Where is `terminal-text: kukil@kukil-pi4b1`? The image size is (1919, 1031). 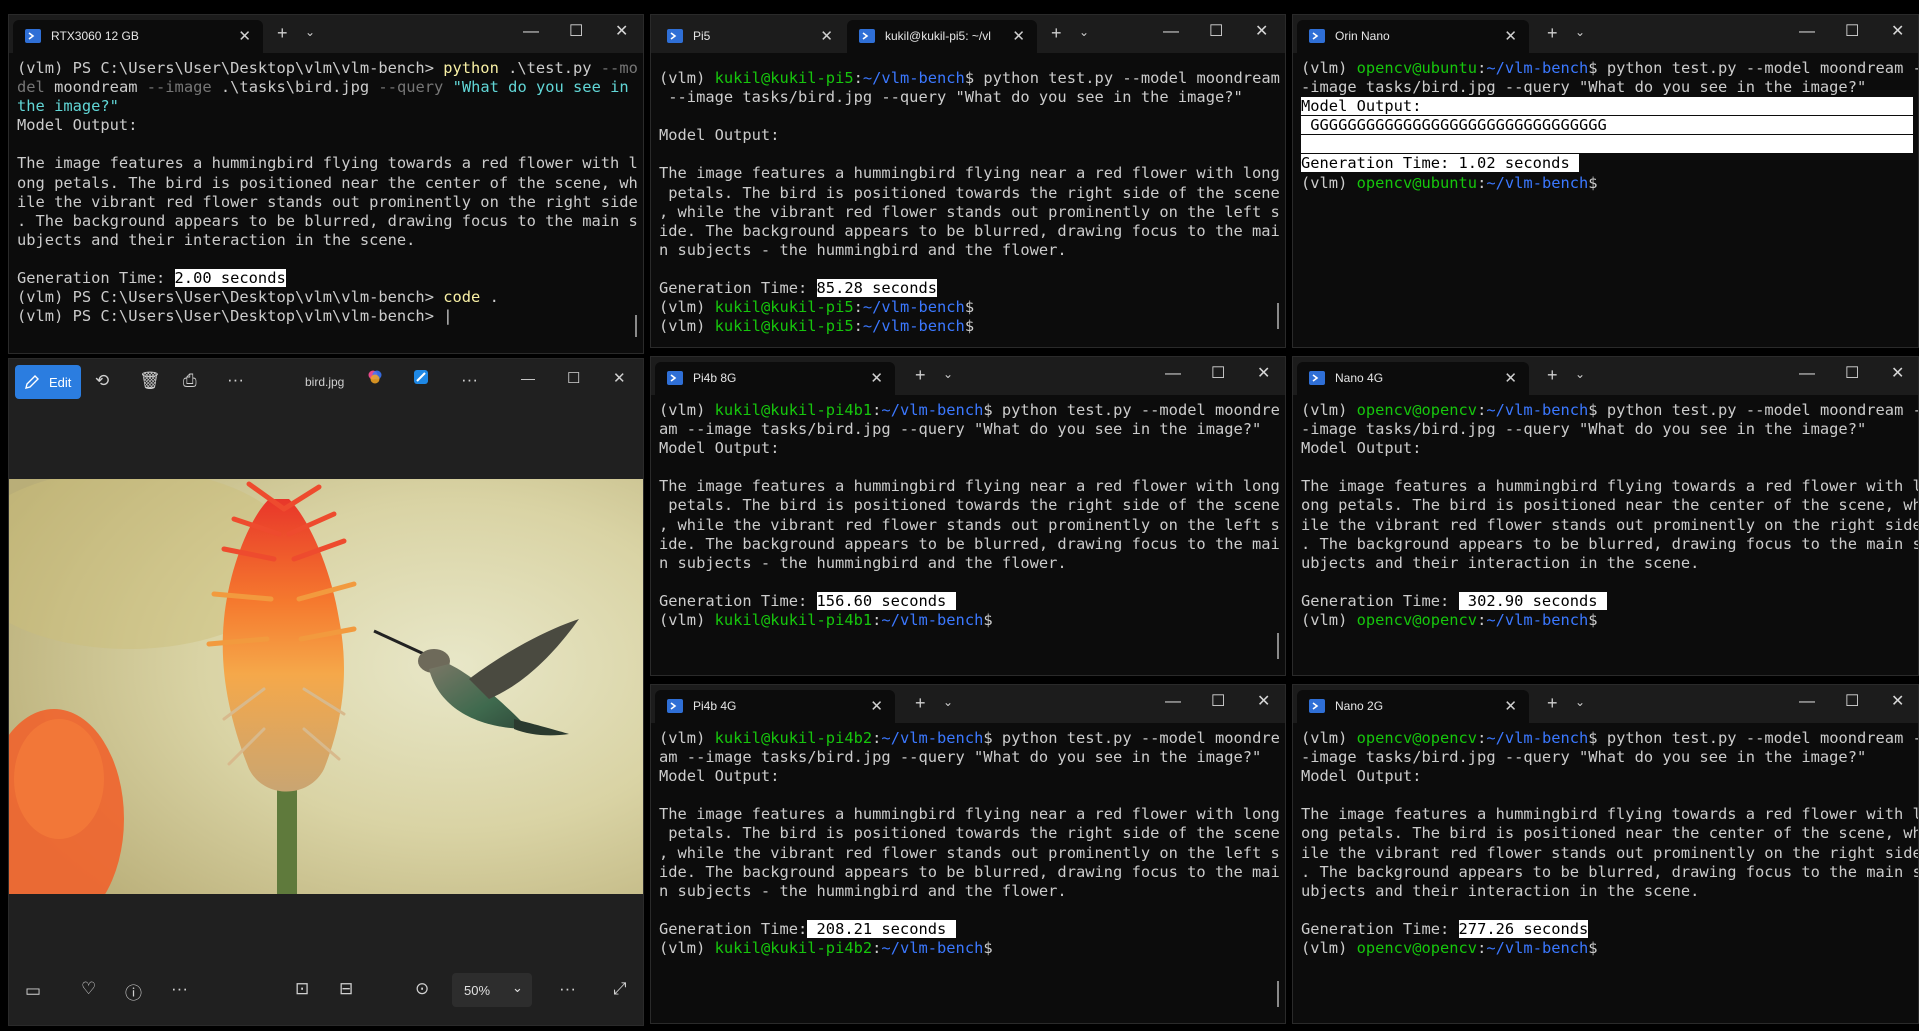
terminal-text: kukil@kukil-pi4b1 is located at coordinates (793, 620).